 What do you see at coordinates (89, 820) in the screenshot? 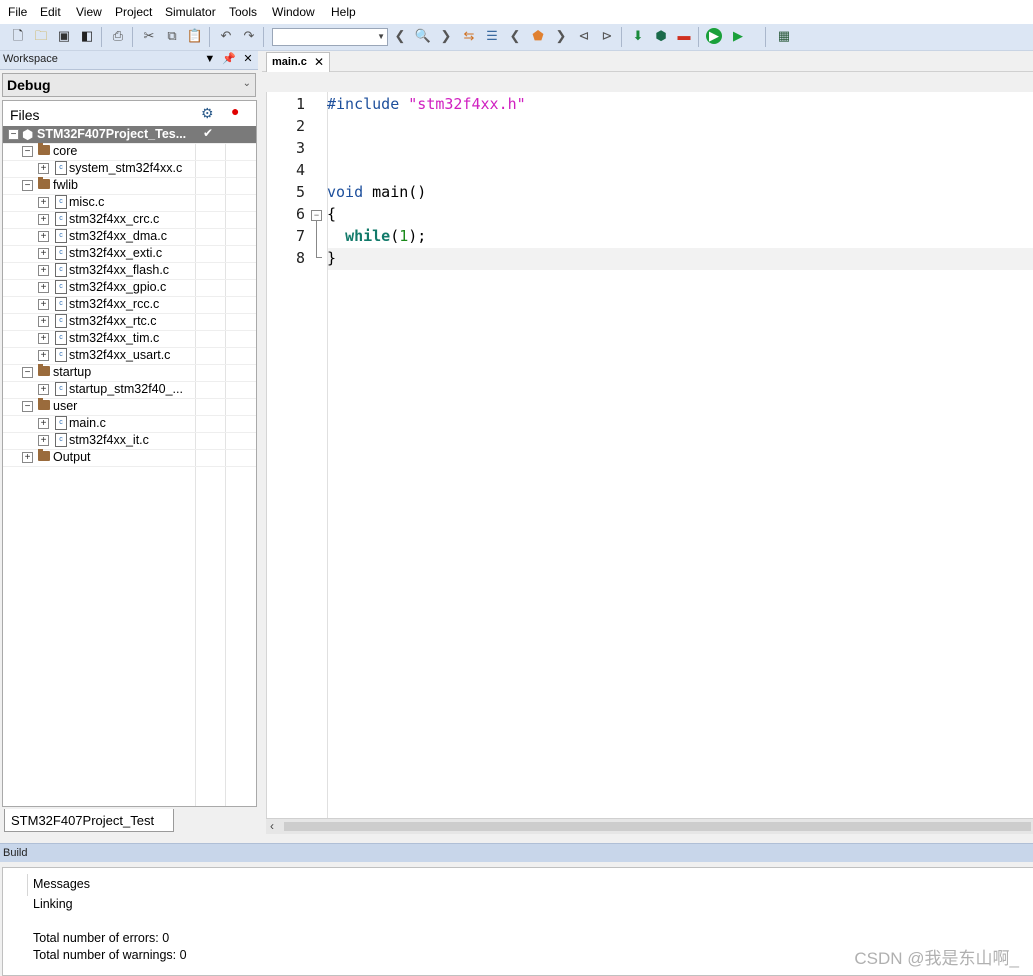
I see `workspace-project-tab: STM32F407Project_Test` at bounding box center [89, 820].